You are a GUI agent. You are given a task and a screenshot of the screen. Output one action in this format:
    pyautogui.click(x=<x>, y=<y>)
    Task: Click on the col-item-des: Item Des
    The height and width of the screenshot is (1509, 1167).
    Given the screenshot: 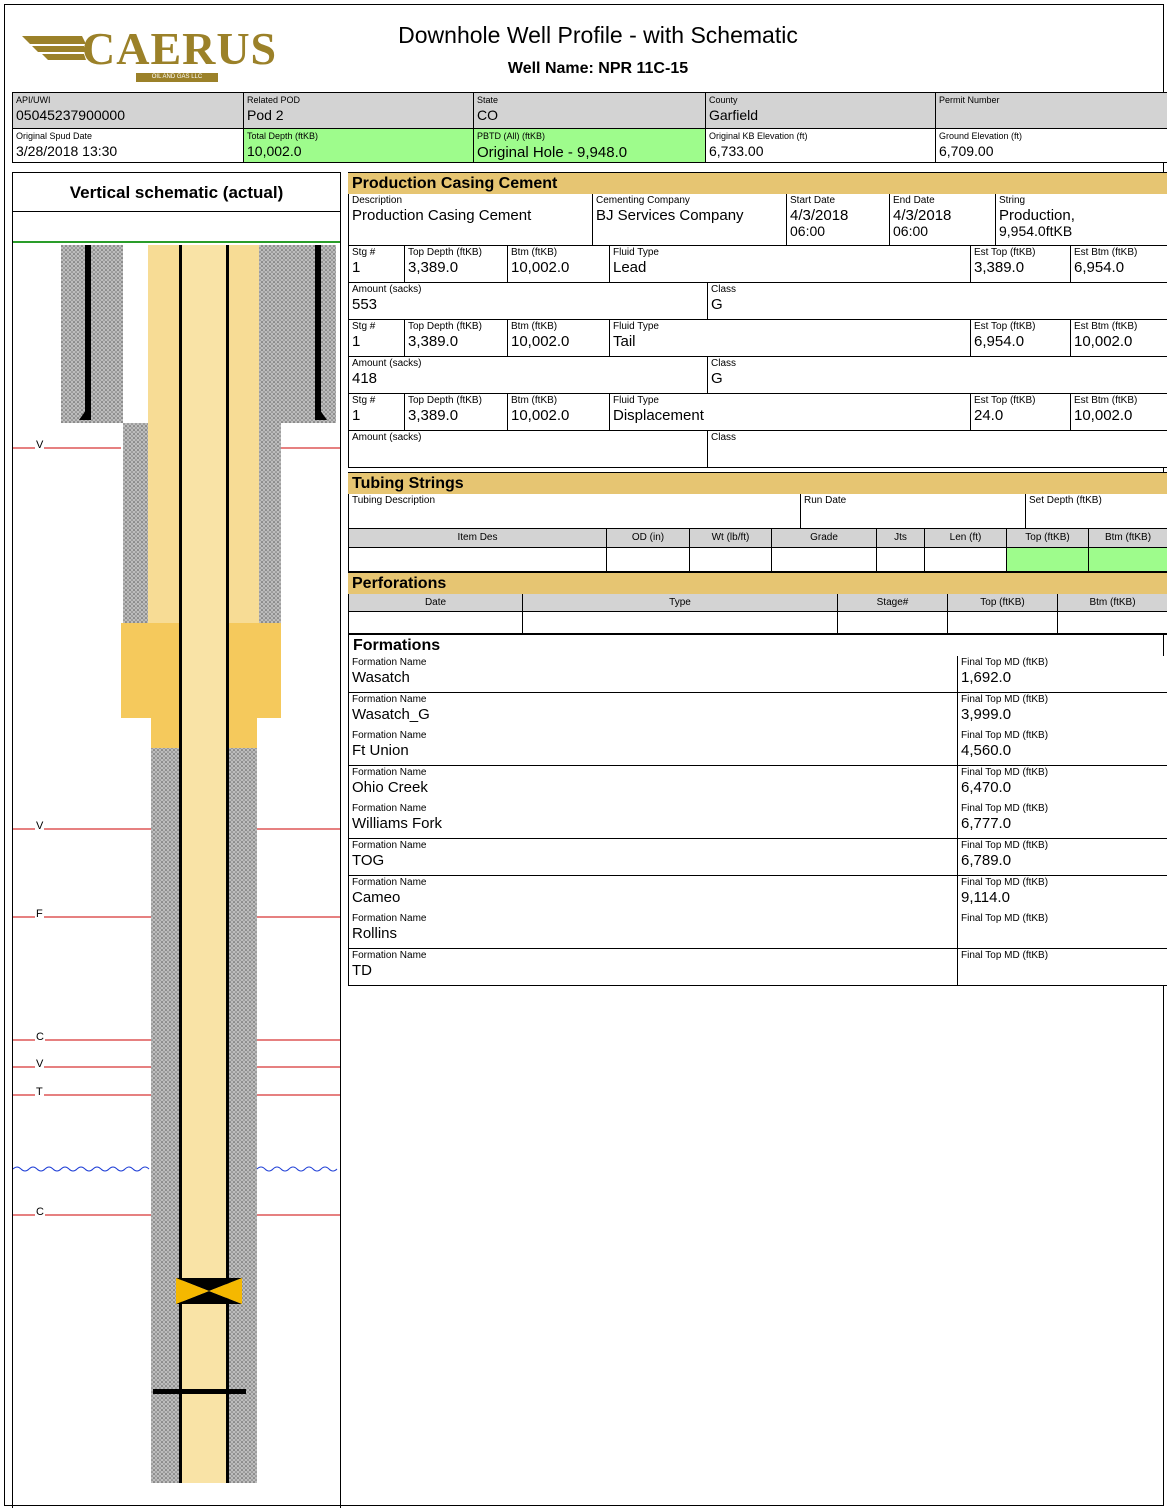 What is the action you would take?
    pyautogui.click(x=477, y=538)
    